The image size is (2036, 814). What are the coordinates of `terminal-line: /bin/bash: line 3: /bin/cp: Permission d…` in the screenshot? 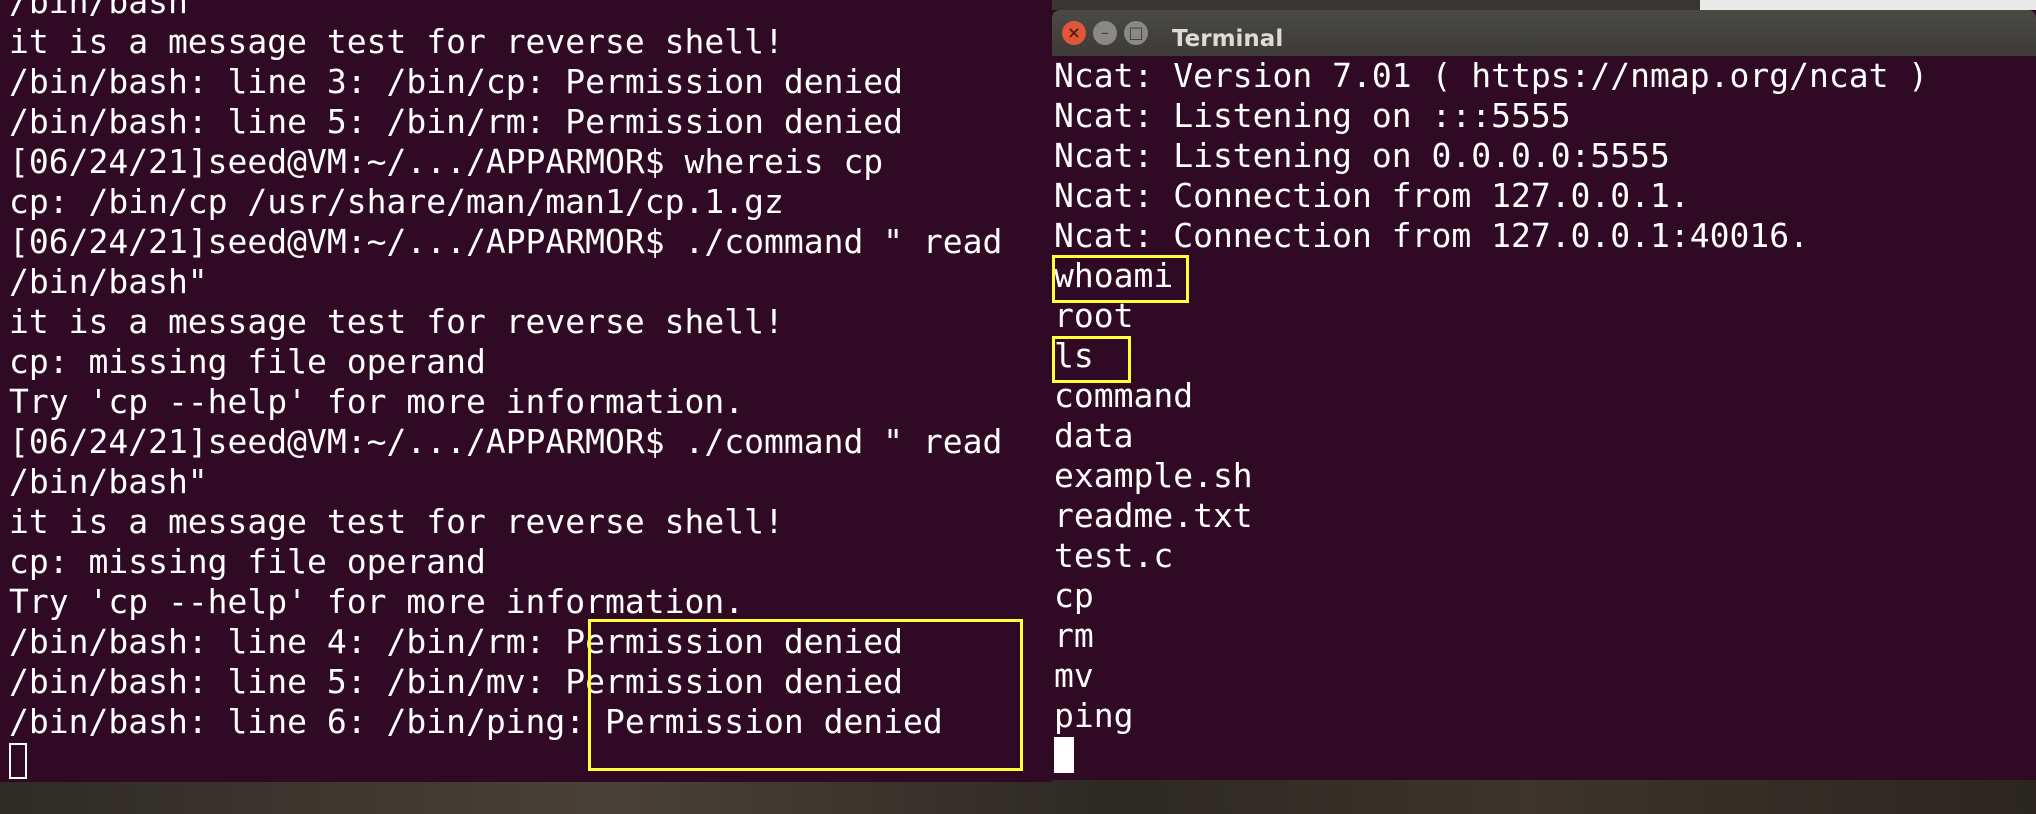 It's located at (456, 81).